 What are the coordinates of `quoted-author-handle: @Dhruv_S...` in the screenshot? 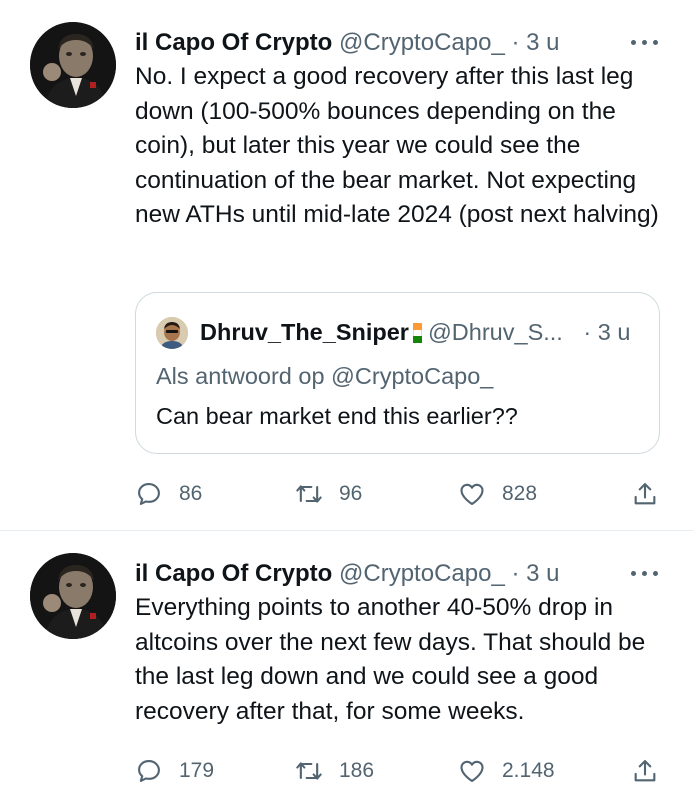 It's located at (495, 332).